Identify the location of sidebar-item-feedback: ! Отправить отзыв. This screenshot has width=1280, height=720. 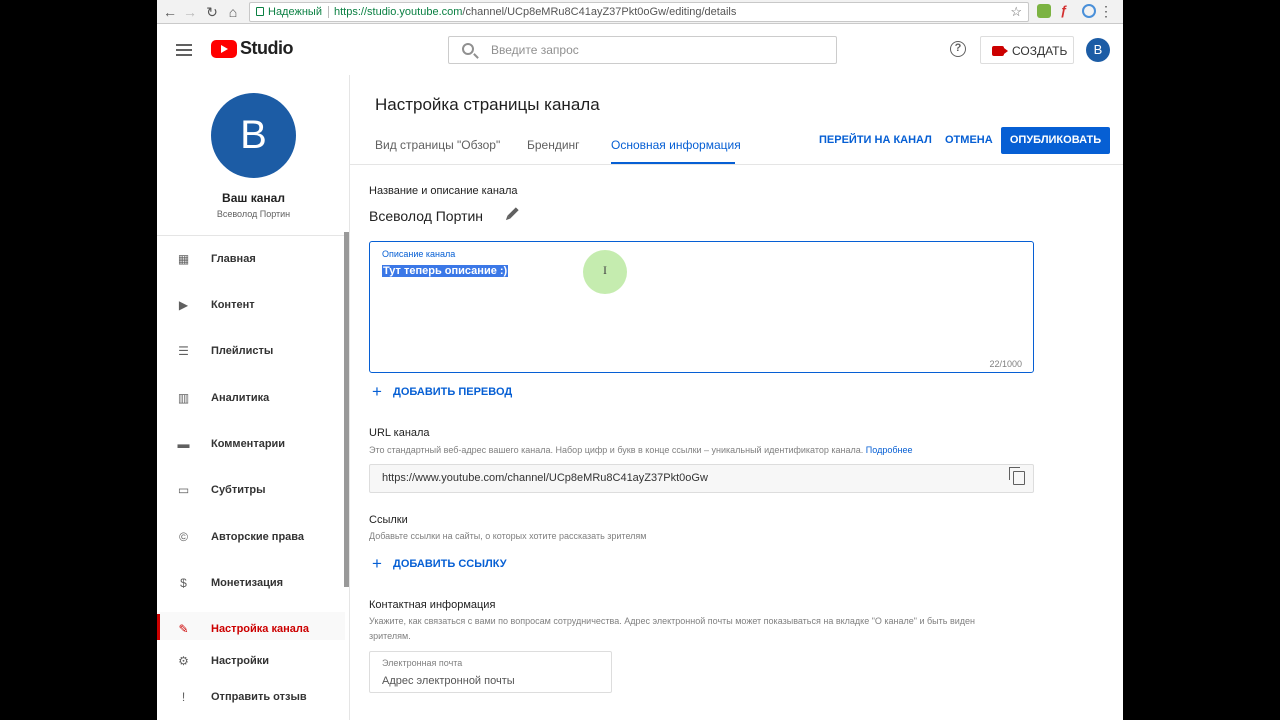
(251, 698).